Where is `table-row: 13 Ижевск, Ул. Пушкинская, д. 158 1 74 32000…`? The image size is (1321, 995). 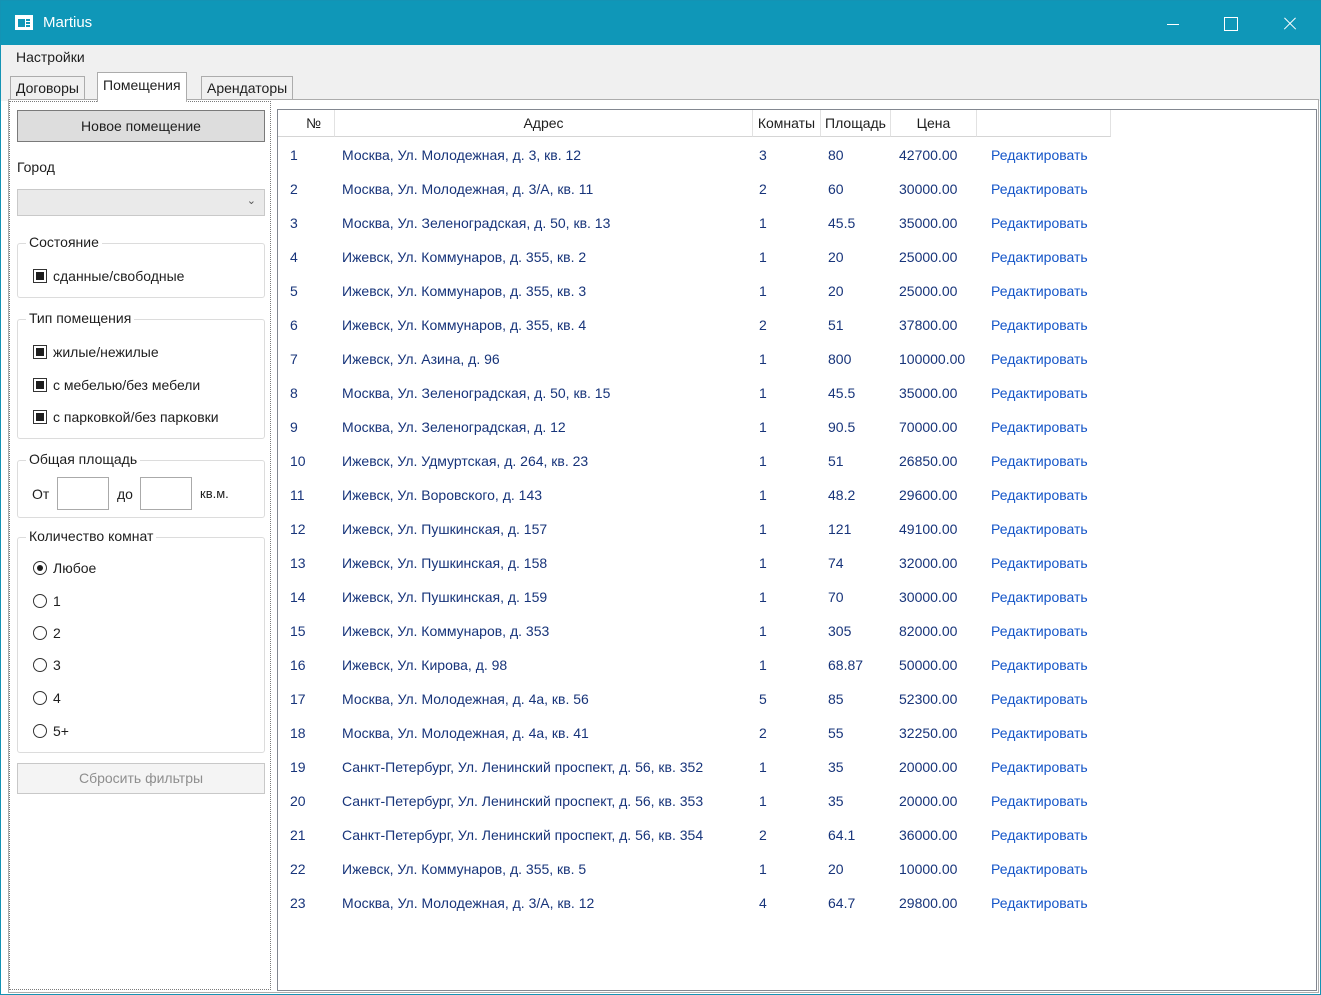
table-row: 13 Ижевск, Ул. Пушкинская, д. 158 1 74 32000… is located at coordinates (797, 563).